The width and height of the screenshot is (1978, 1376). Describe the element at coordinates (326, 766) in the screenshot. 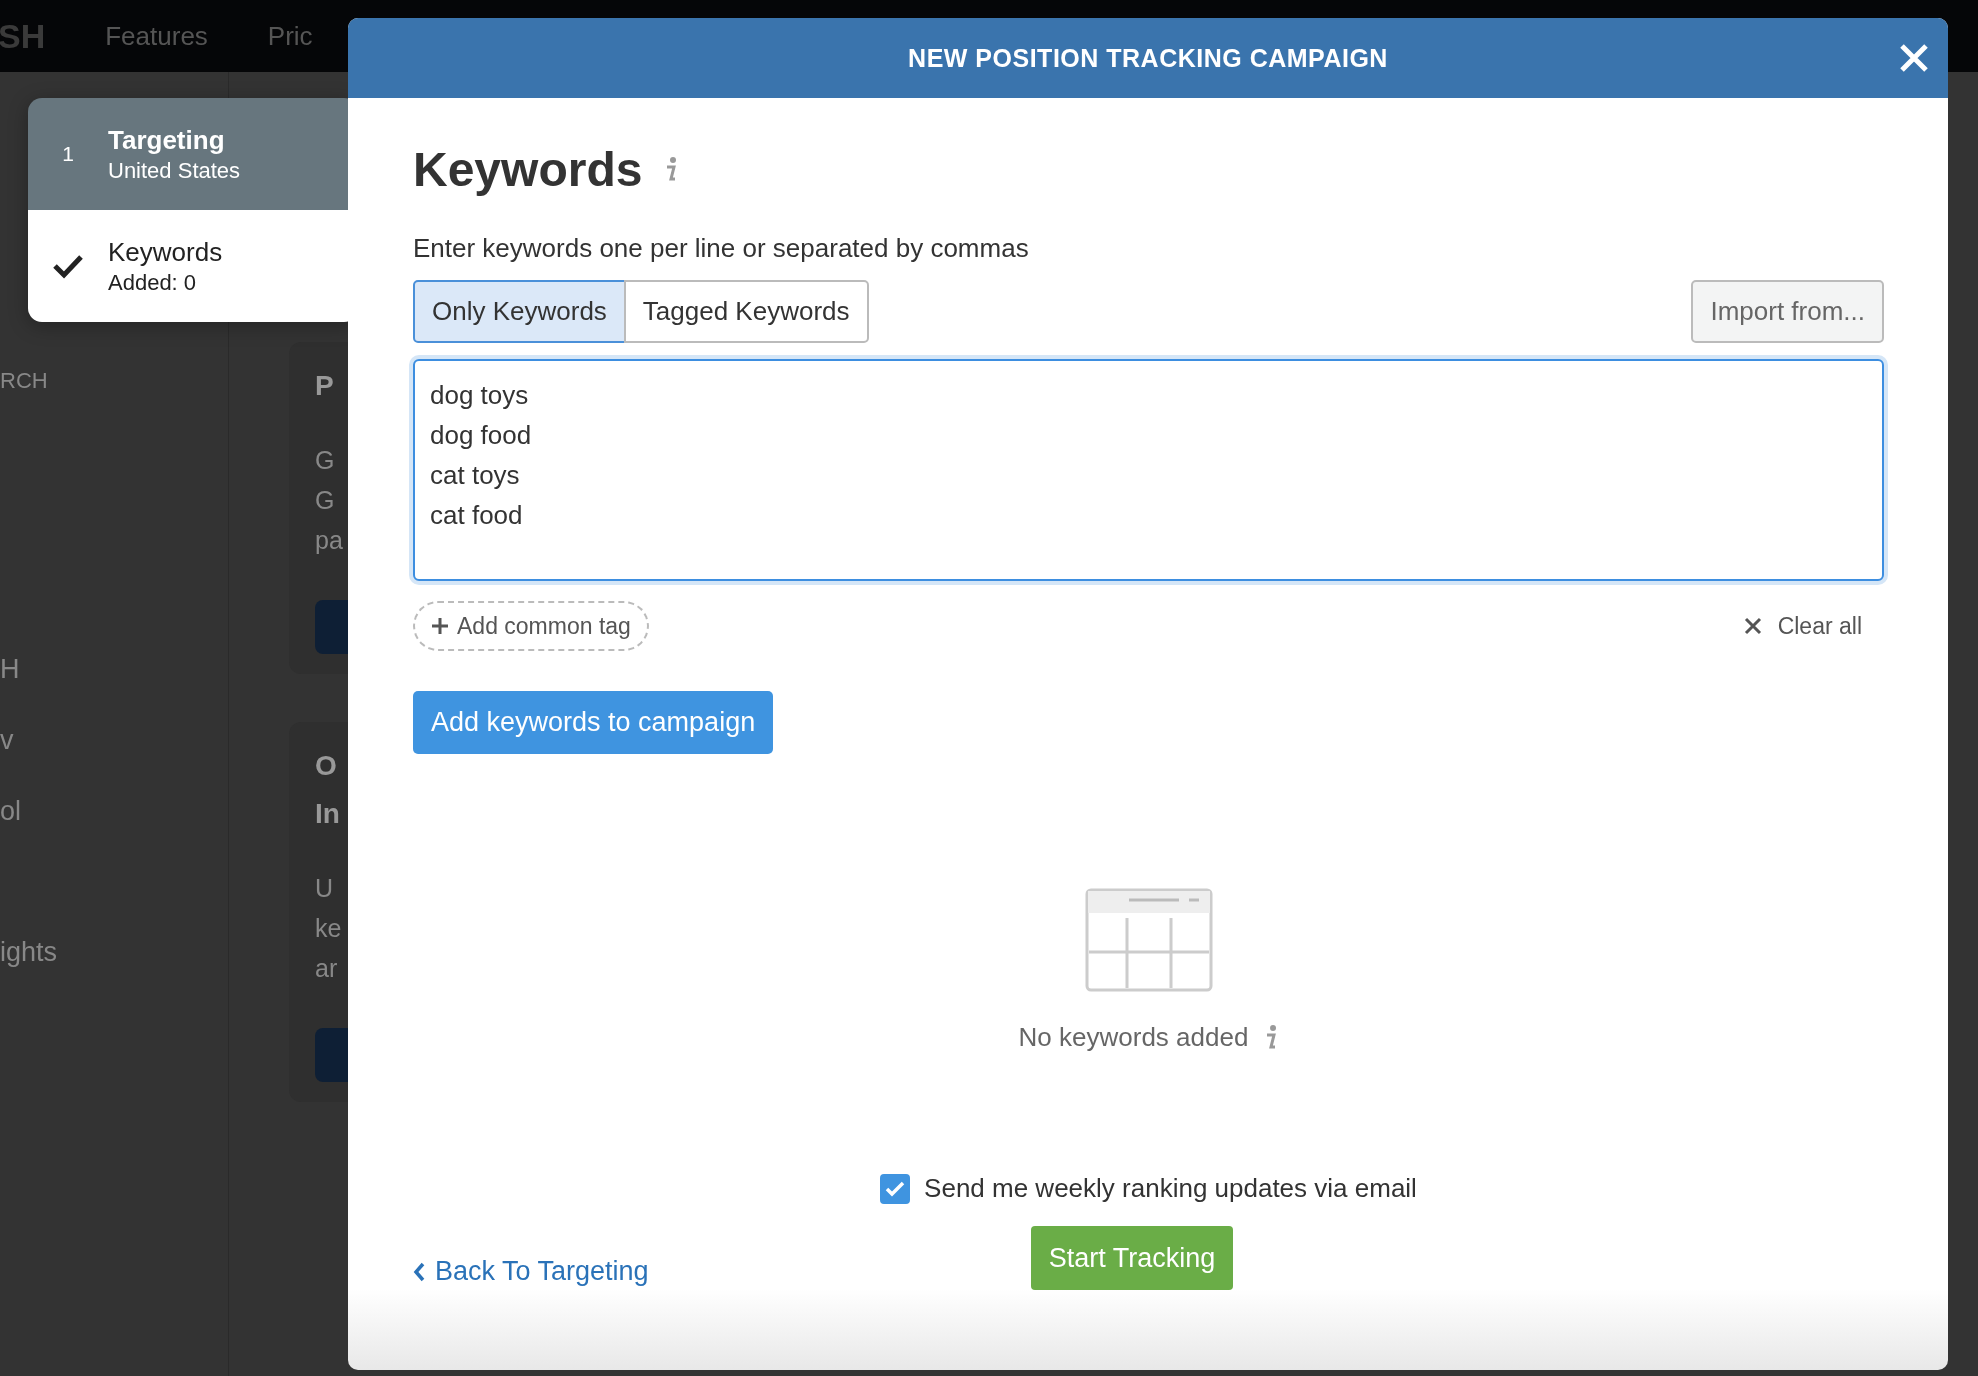

I see `card-title: O` at that location.